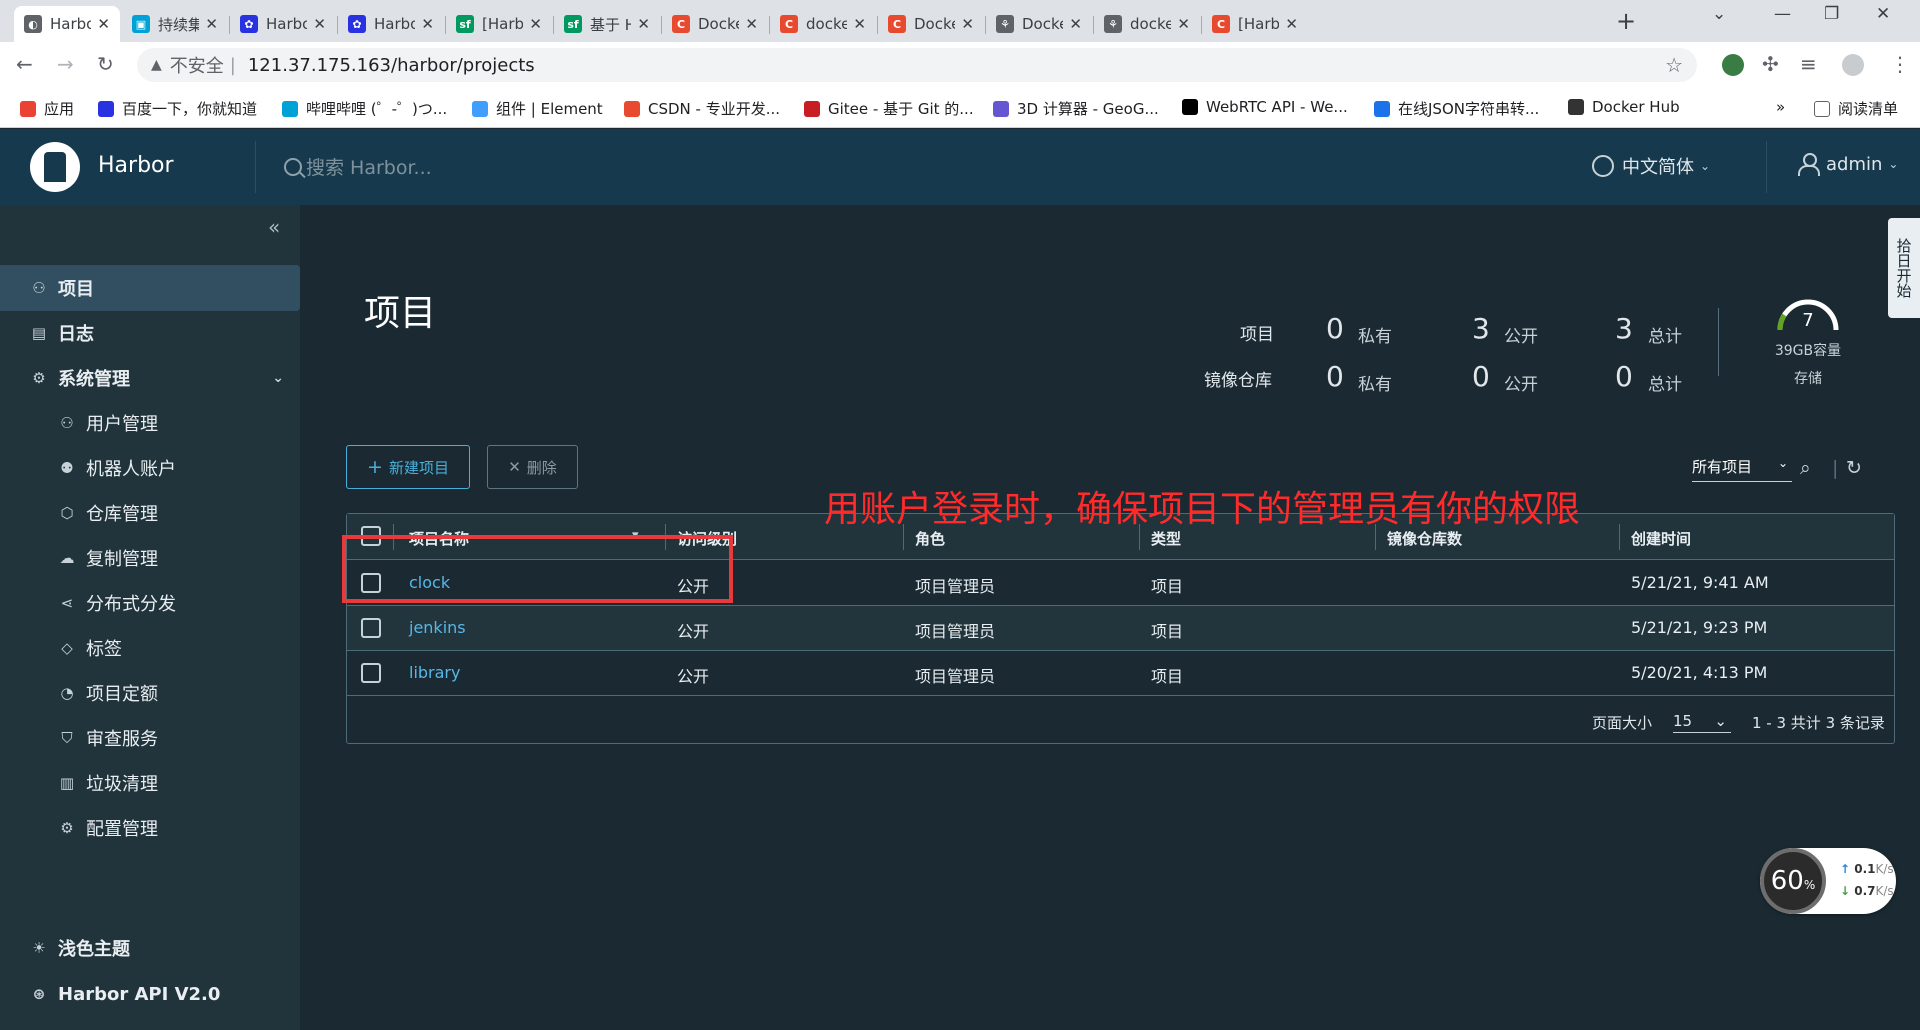 Image resolution: width=1920 pixels, height=1030 pixels. I want to click on bookmark-item: 应用, so click(47, 108).